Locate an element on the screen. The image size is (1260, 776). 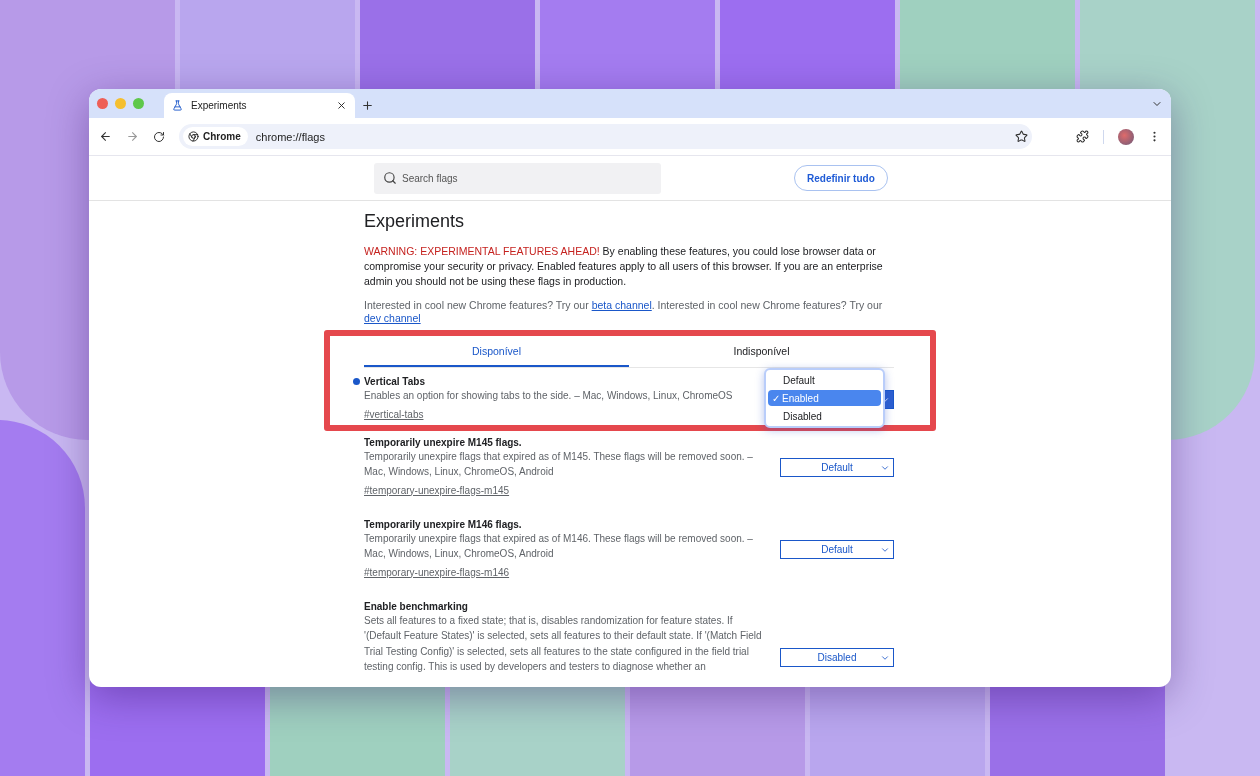
avatar is located at coordinates (1126, 136).